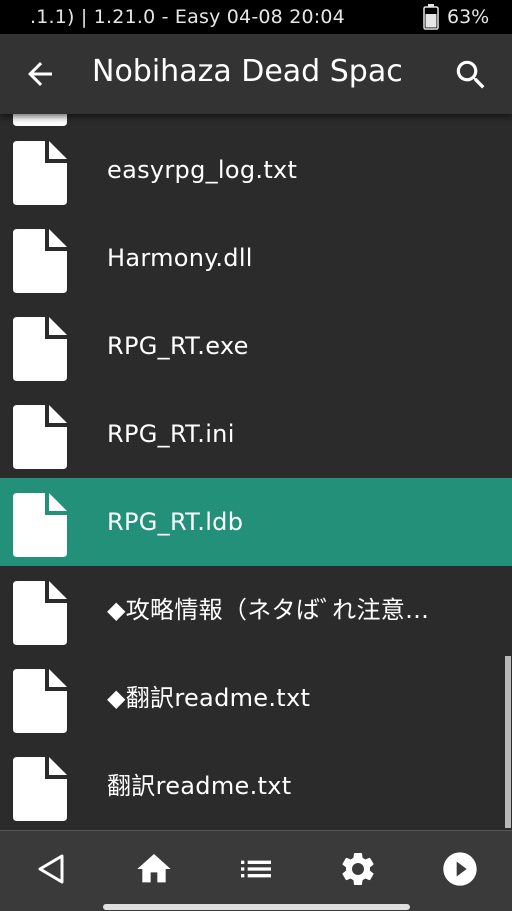 The image size is (512, 911). Describe the element at coordinates (471, 75) in the screenshot. I see `search-icon` at that location.